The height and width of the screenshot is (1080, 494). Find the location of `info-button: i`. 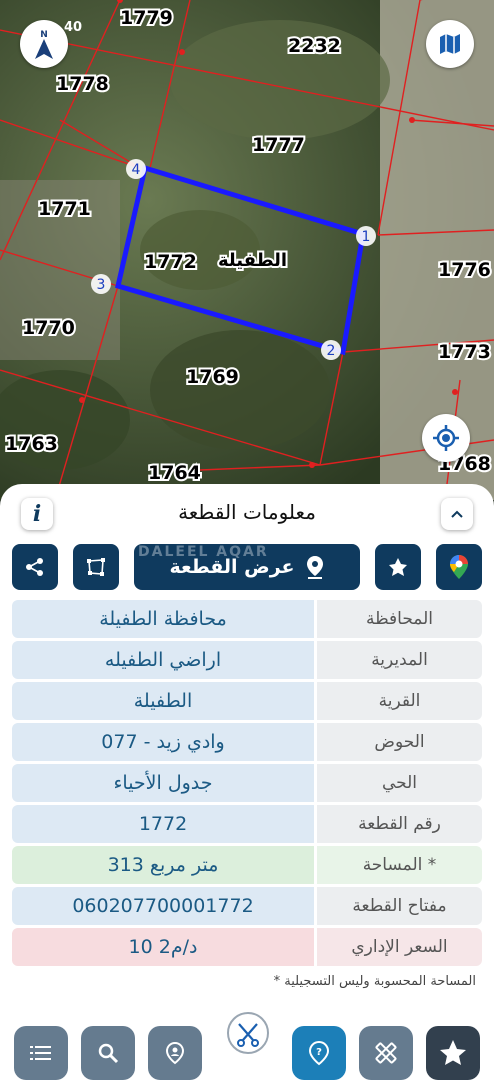

info-button: i is located at coordinates (37, 514).